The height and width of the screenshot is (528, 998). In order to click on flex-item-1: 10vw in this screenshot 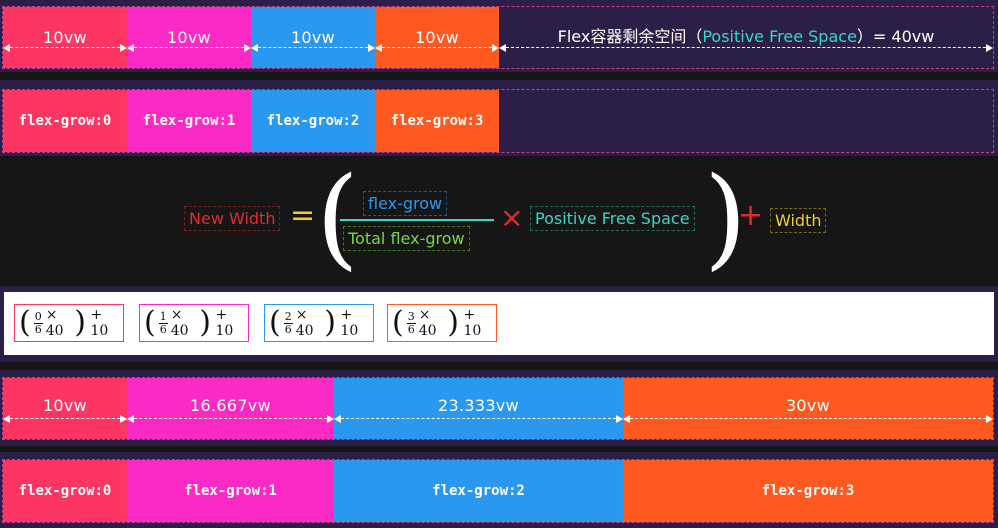, I will do `click(65, 37)`.